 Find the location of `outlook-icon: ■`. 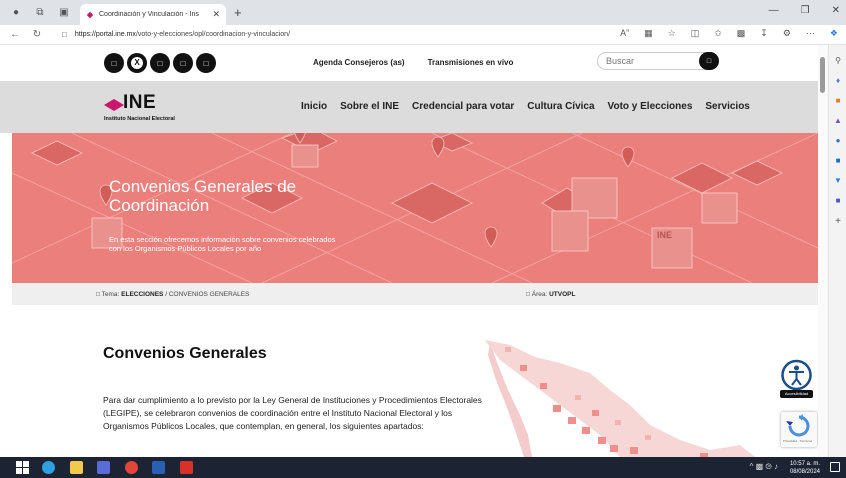

outlook-icon: ■ is located at coordinates (837, 160).